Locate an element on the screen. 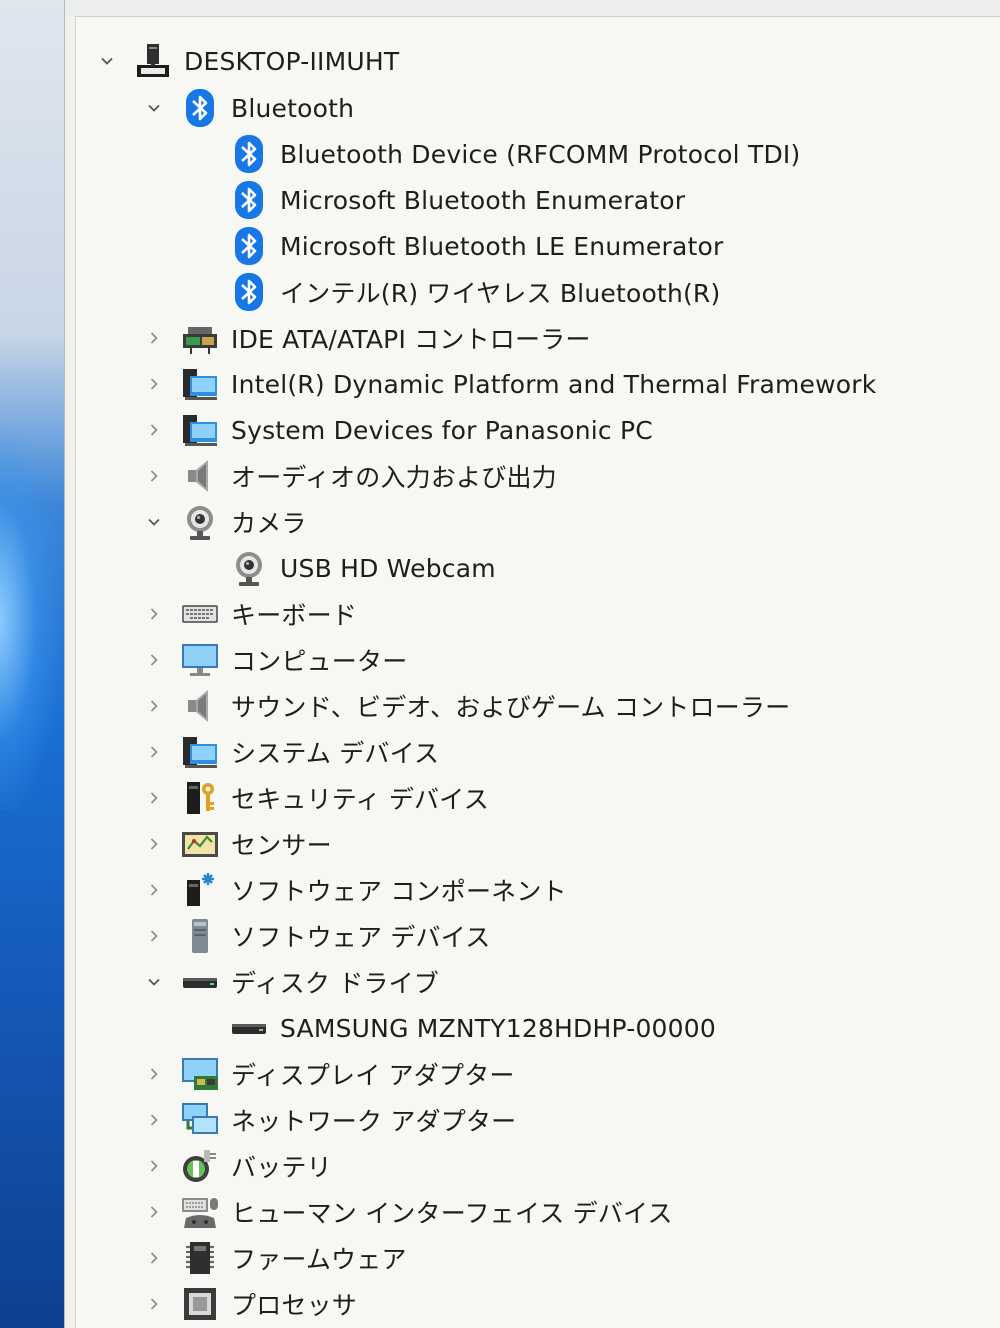 The image size is (1000, 1328). tree-category-row: ソフトウェア コンポーネント is located at coordinates (356, 890).